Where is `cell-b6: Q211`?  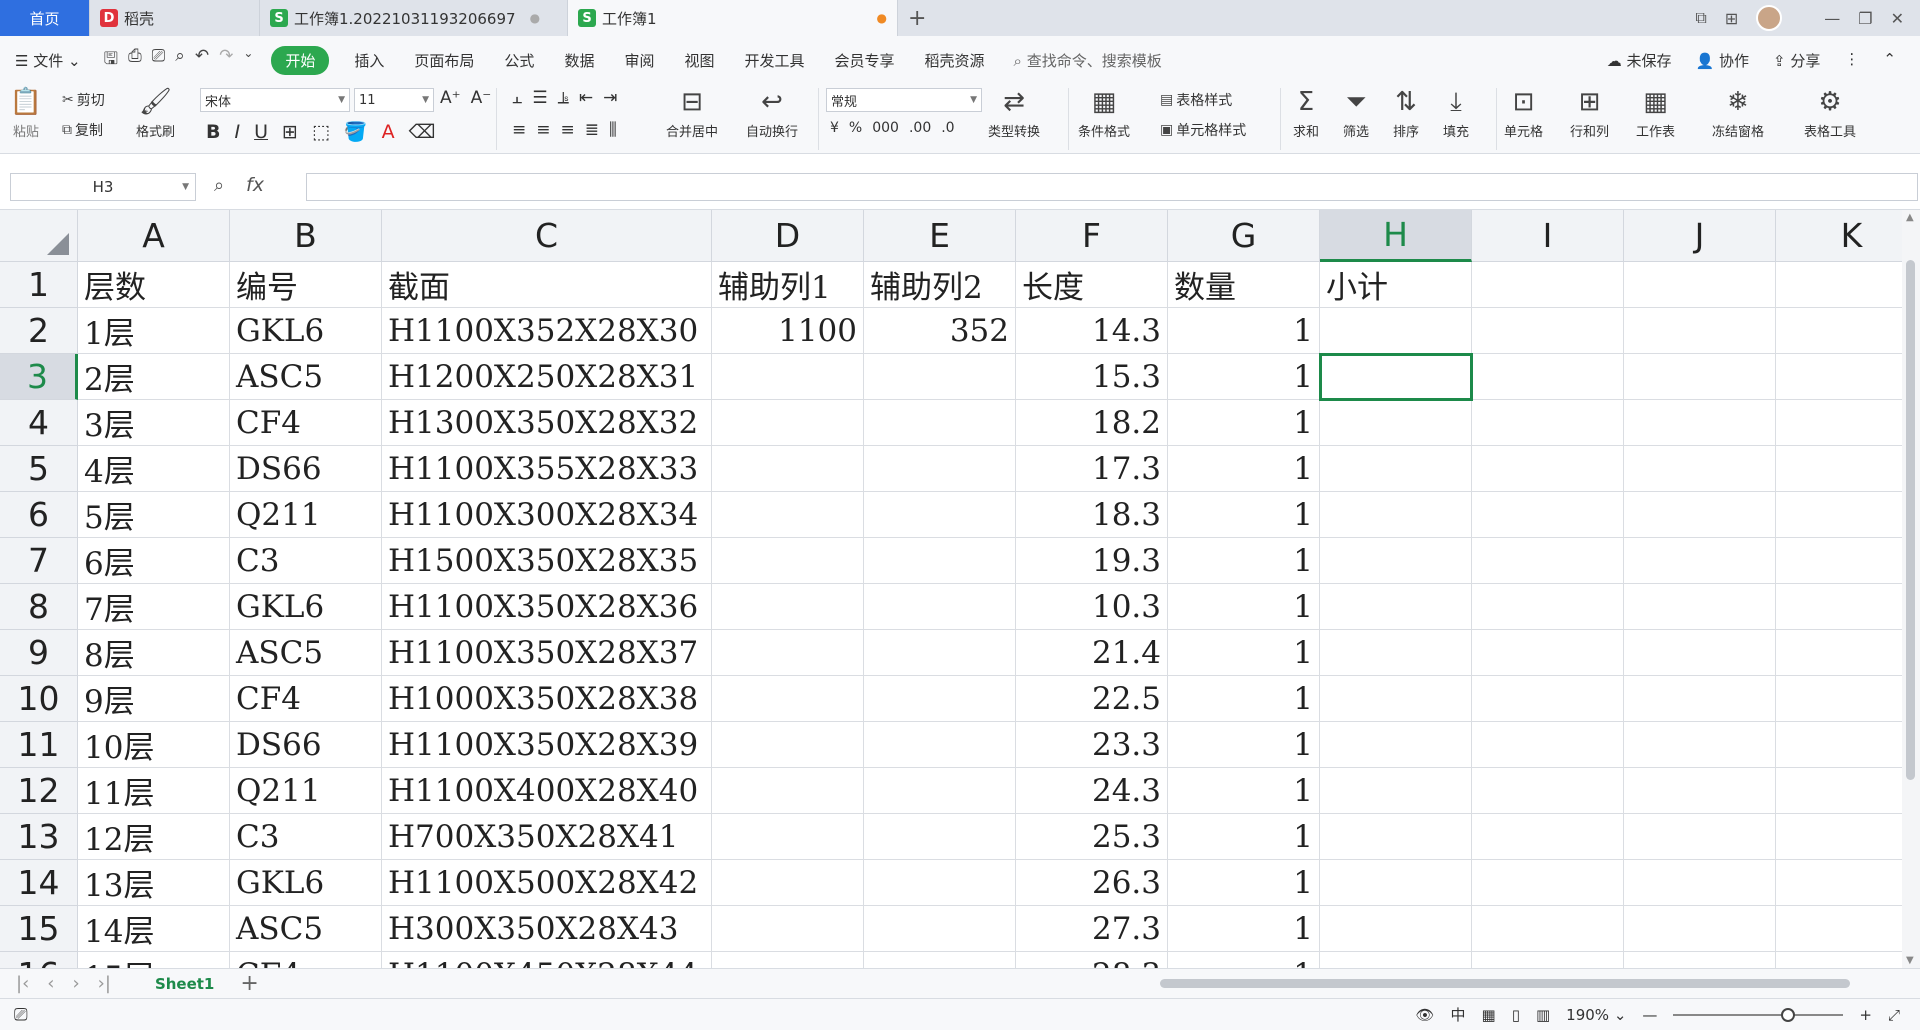 cell-b6: Q211 is located at coordinates (306, 515).